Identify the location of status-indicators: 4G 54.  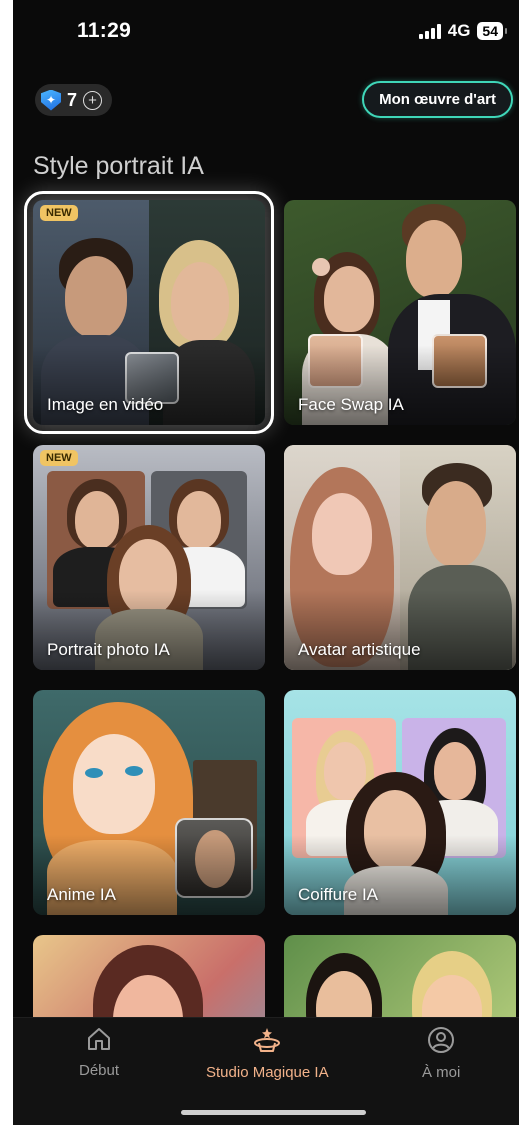
(462, 31).